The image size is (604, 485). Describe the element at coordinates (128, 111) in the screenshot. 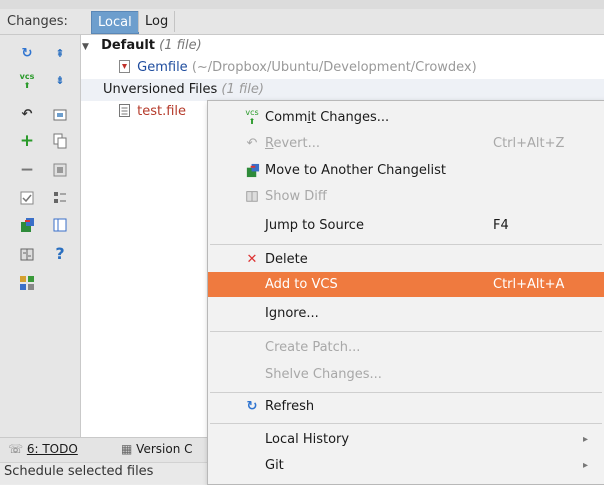

I see `text-file-icon` at that location.